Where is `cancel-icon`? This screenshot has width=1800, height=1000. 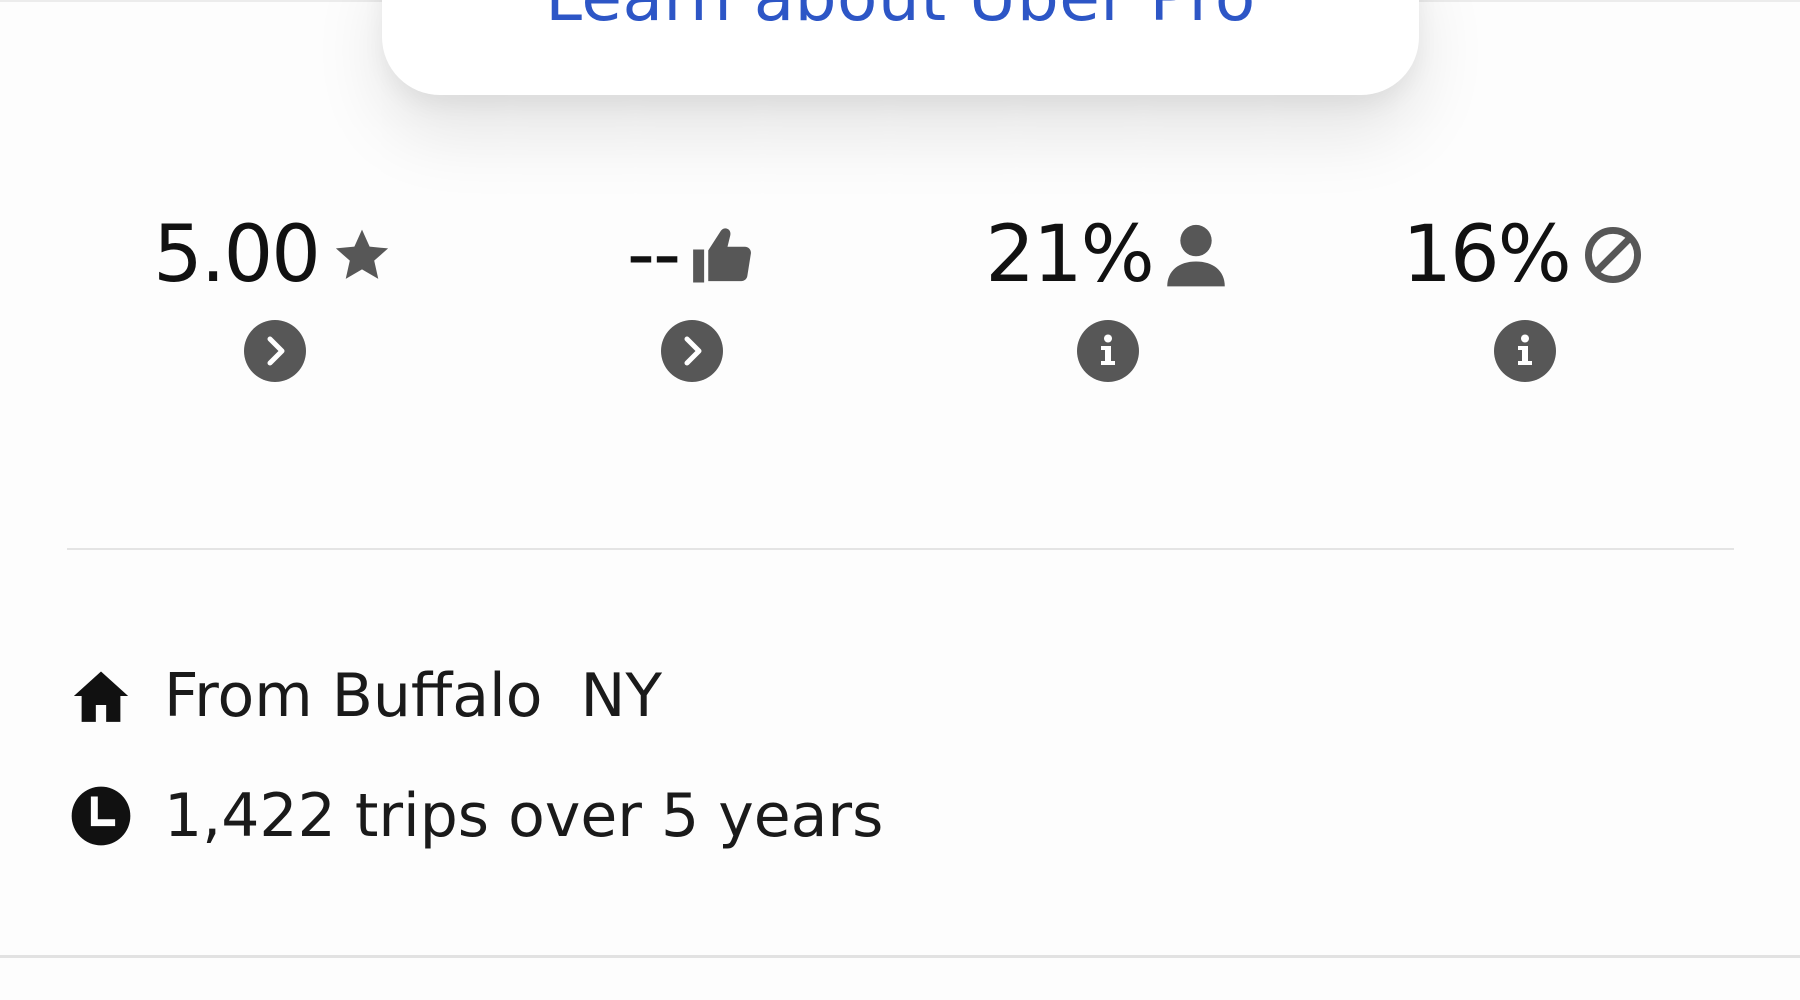 cancel-icon is located at coordinates (1613, 255).